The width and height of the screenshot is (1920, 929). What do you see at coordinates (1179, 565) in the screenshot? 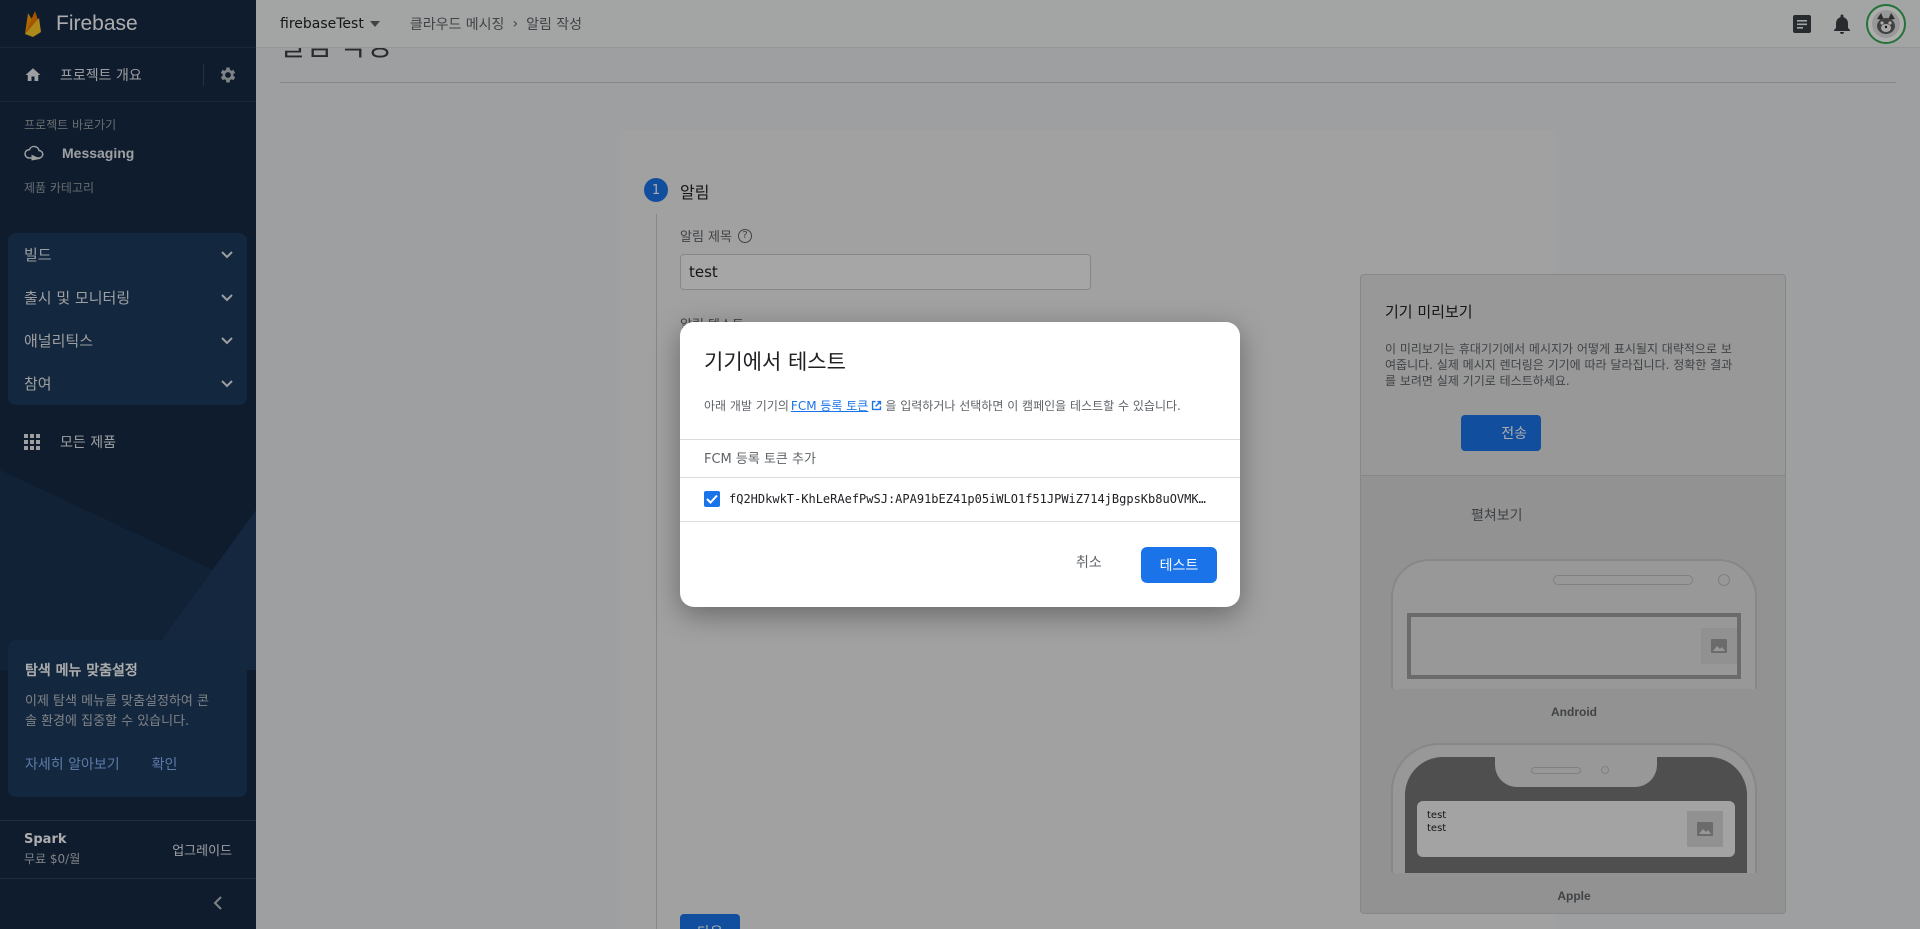
I see `test-button: 테스트` at bounding box center [1179, 565].